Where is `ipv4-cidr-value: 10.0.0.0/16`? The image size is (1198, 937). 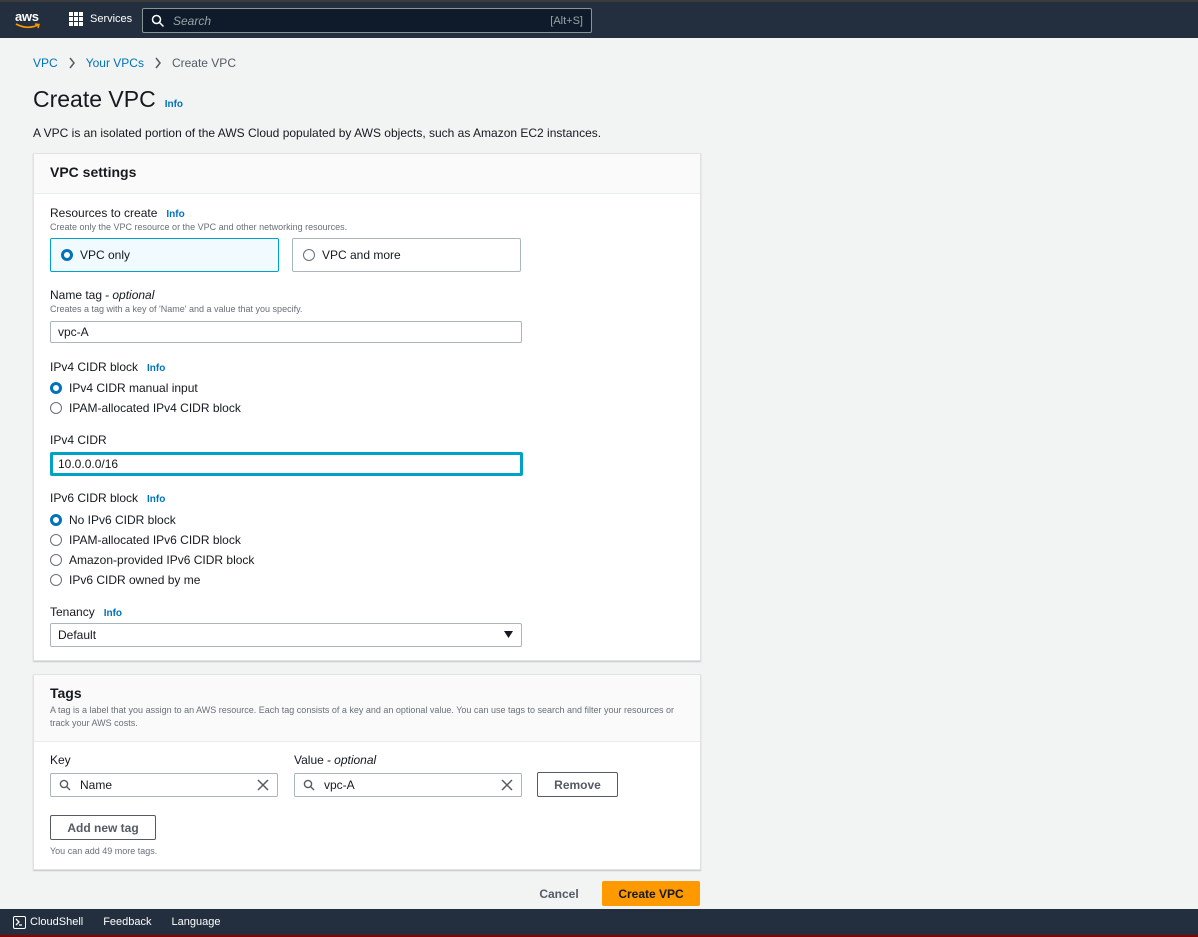 ipv4-cidr-value: 10.0.0.0/16 is located at coordinates (88, 464).